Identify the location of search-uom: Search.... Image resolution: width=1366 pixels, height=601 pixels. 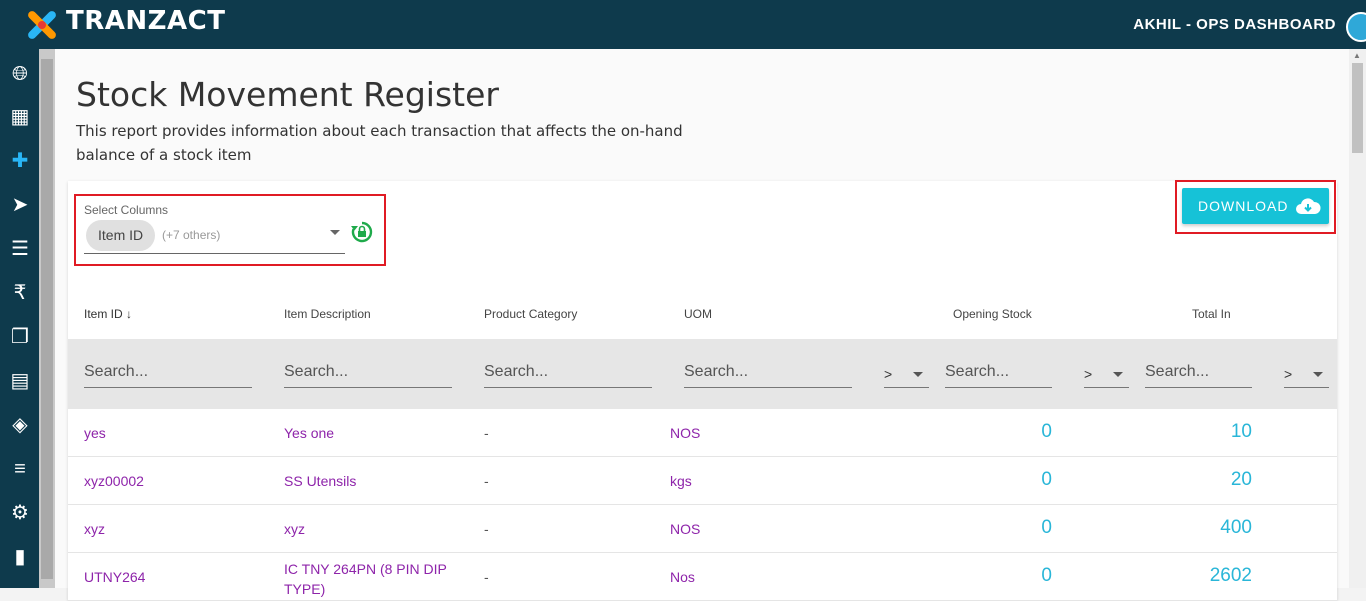
(768, 373).